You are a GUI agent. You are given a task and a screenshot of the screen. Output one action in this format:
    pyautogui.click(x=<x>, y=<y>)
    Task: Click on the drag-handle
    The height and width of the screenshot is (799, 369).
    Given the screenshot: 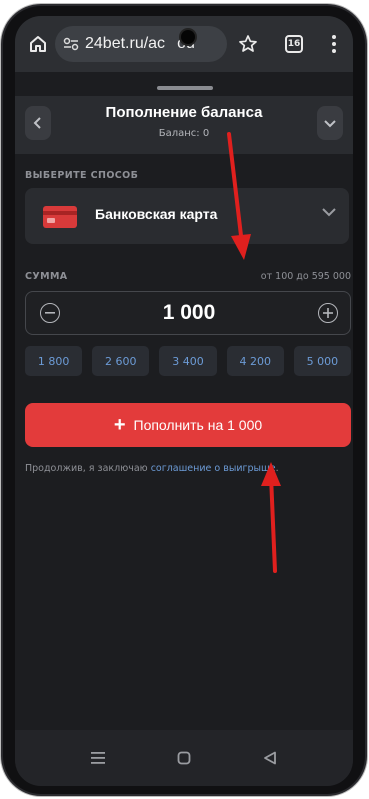 What is the action you would take?
    pyautogui.click(x=185, y=88)
    